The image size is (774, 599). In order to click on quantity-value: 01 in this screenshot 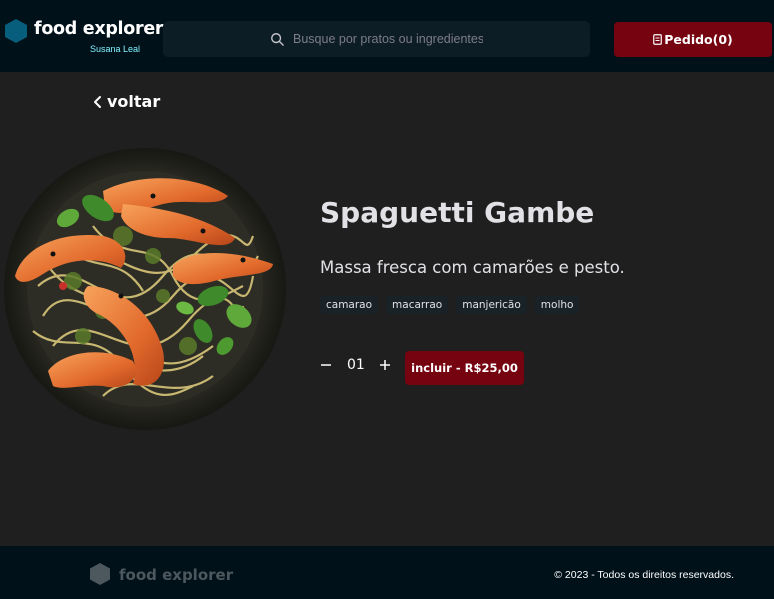, I will do `click(356, 365)`.